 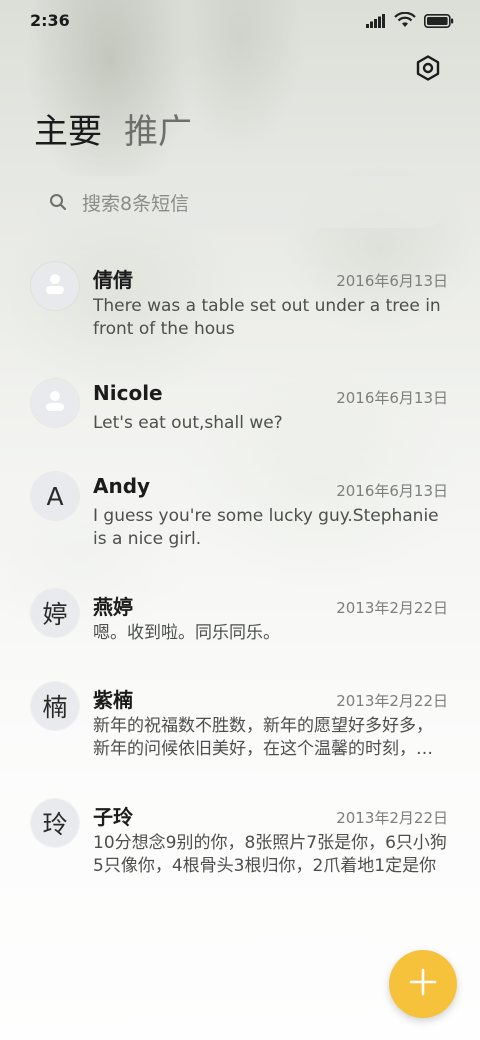 What do you see at coordinates (55, 823) in the screenshot?
I see `avatar: 玲` at bounding box center [55, 823].